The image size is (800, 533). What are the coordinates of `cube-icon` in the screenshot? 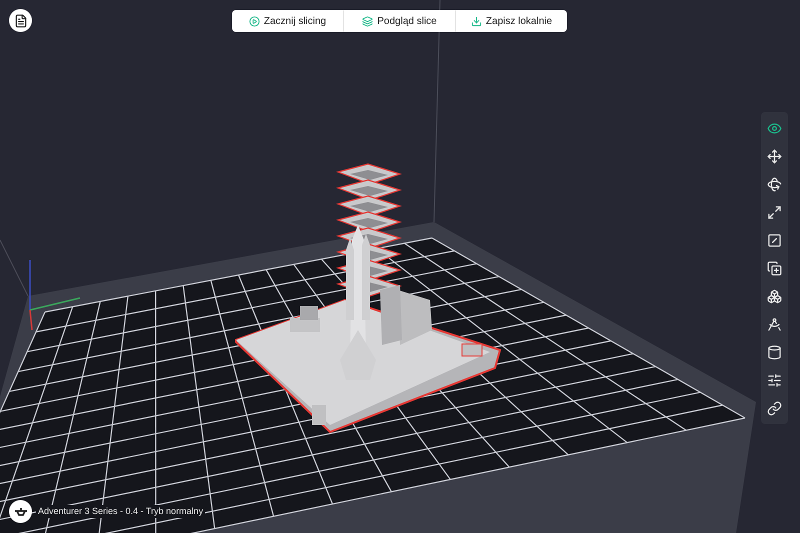 It's located at (774, 296).